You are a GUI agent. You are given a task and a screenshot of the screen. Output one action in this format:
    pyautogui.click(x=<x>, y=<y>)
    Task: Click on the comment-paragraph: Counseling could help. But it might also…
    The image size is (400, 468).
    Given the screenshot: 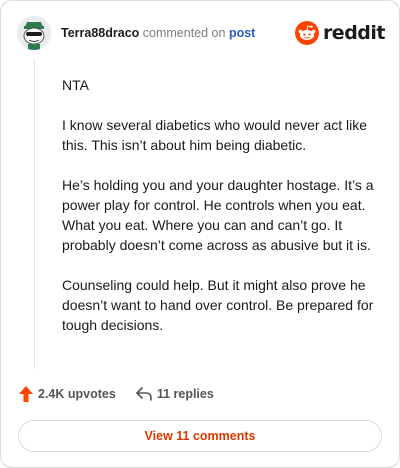 What is the action you would take?
    pyautogui.click(x=218, y=305)
    